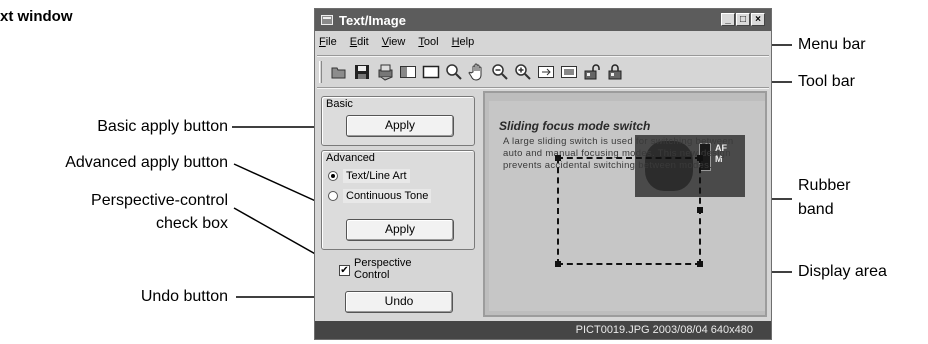 The image size is (928, 344). I want to click on maximize-icon: □, so click(743, 19).